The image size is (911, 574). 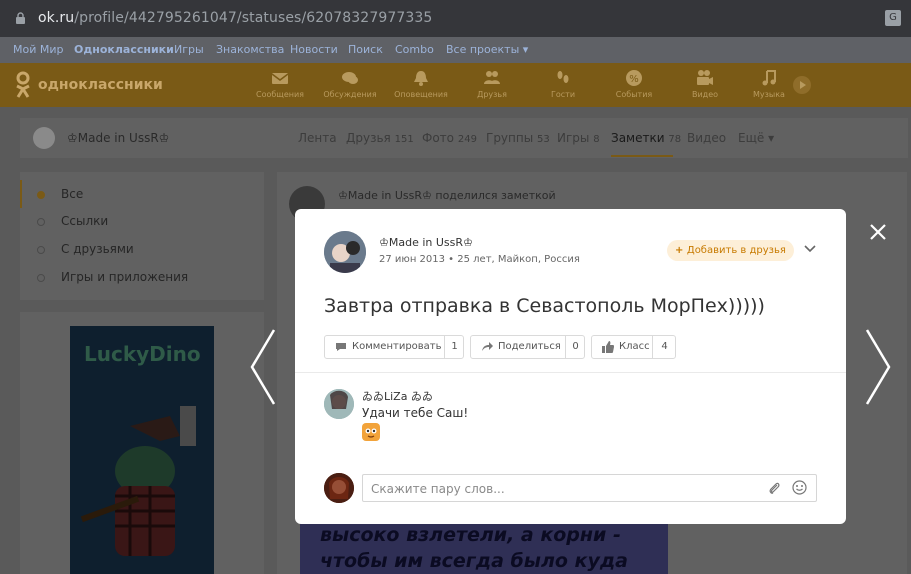 What do you see at coordinates (487, 346) in the screenshot?
I see `share-icon` at bounding box center [487, 346].